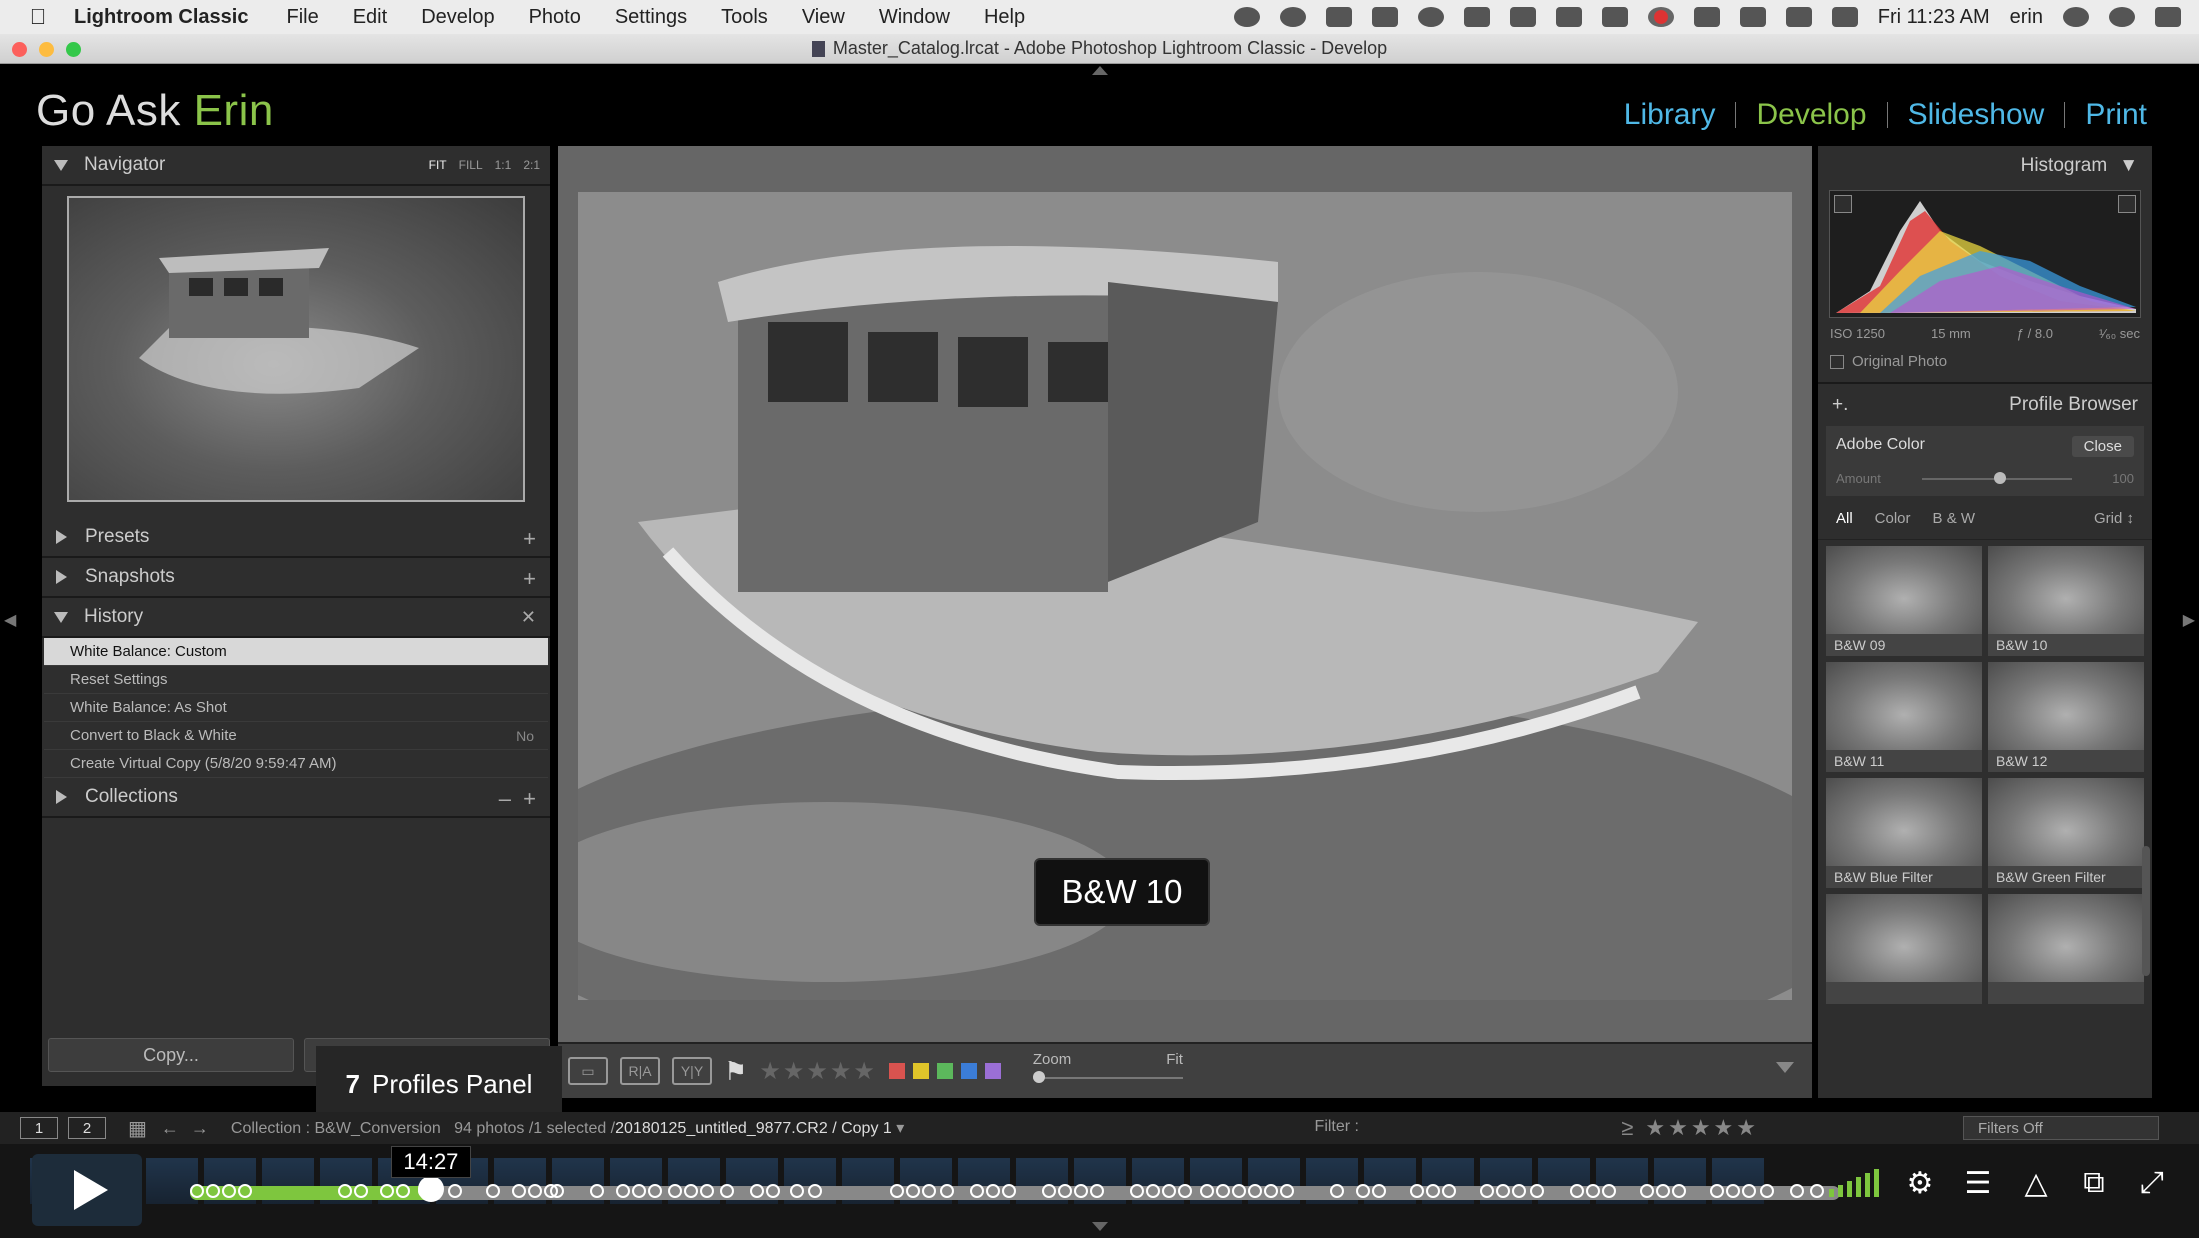  I want to click on module-develop: Develop, so click(1811, 115).